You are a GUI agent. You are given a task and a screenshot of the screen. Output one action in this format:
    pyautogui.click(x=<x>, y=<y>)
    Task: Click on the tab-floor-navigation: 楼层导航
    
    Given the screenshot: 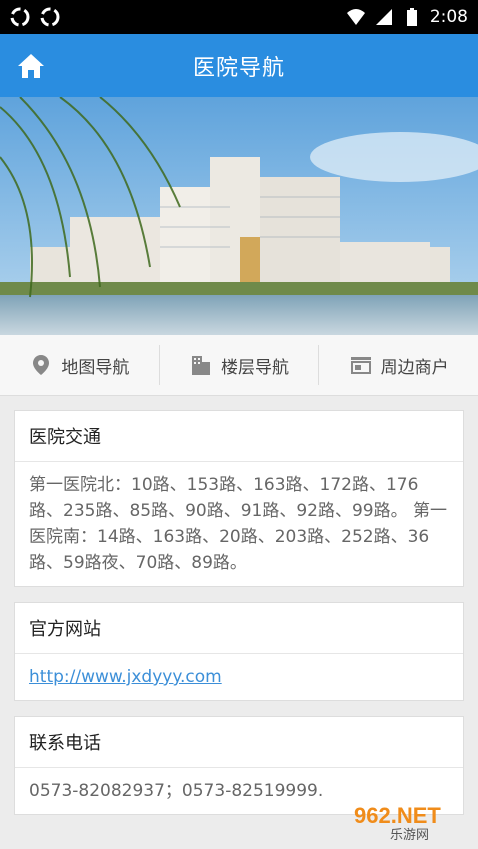 What is the action you would take?
    pyautogui.click(x=238, y=365)
    